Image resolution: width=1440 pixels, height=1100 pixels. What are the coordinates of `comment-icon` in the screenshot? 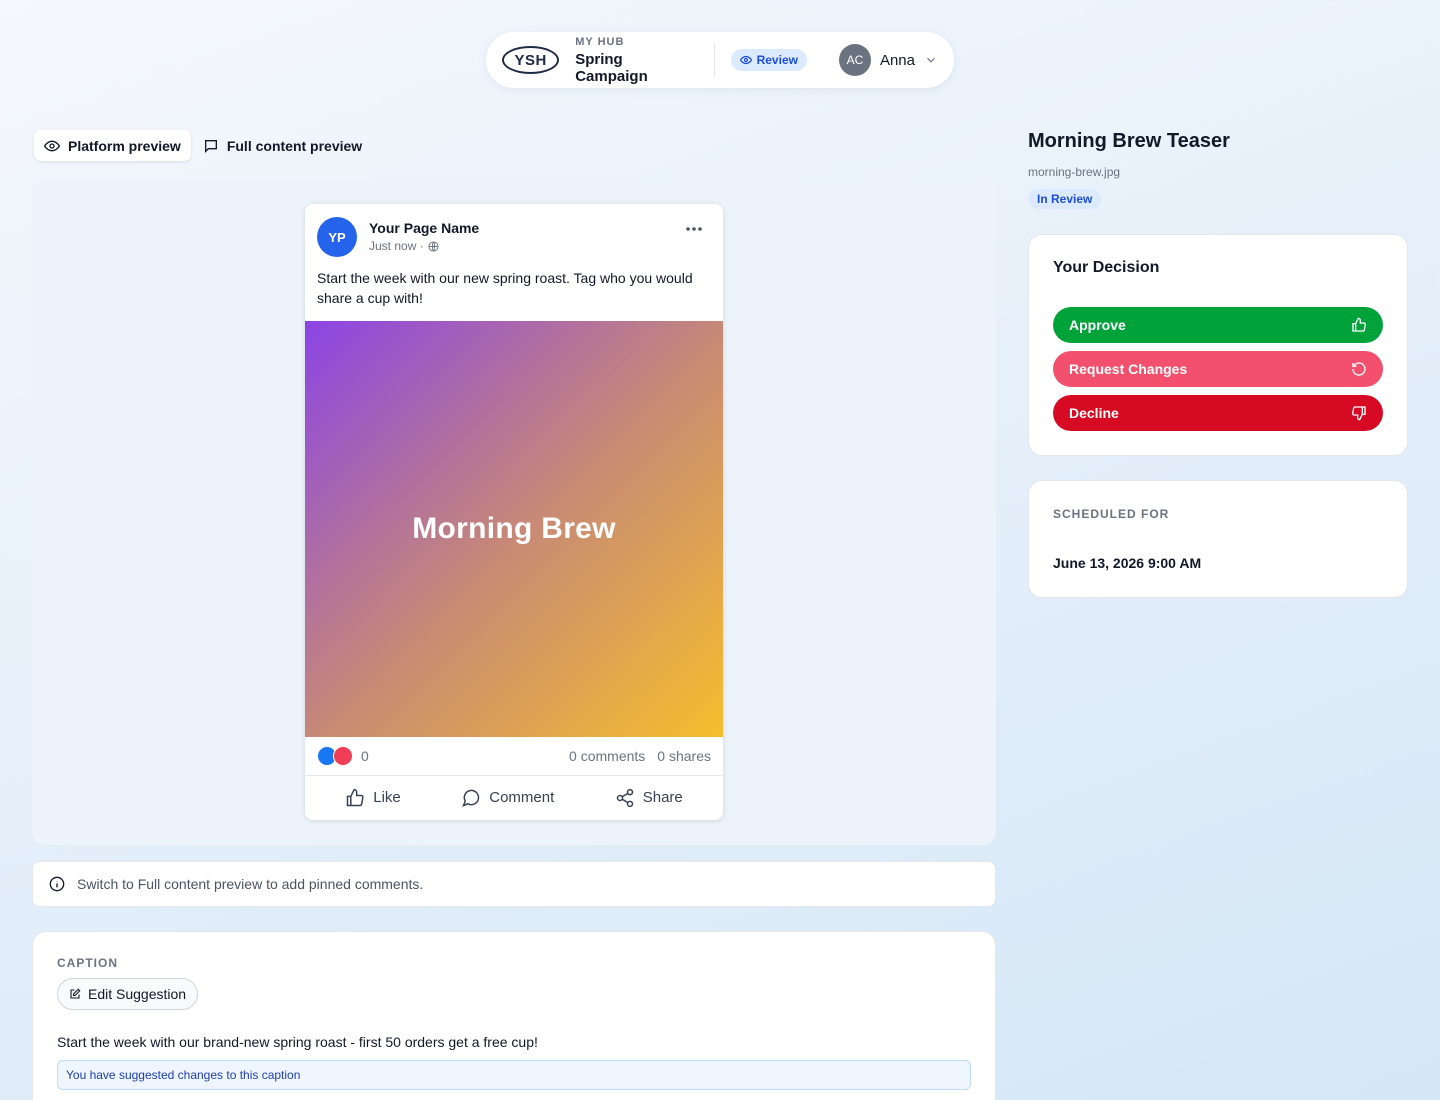 It's located at (211, 146).